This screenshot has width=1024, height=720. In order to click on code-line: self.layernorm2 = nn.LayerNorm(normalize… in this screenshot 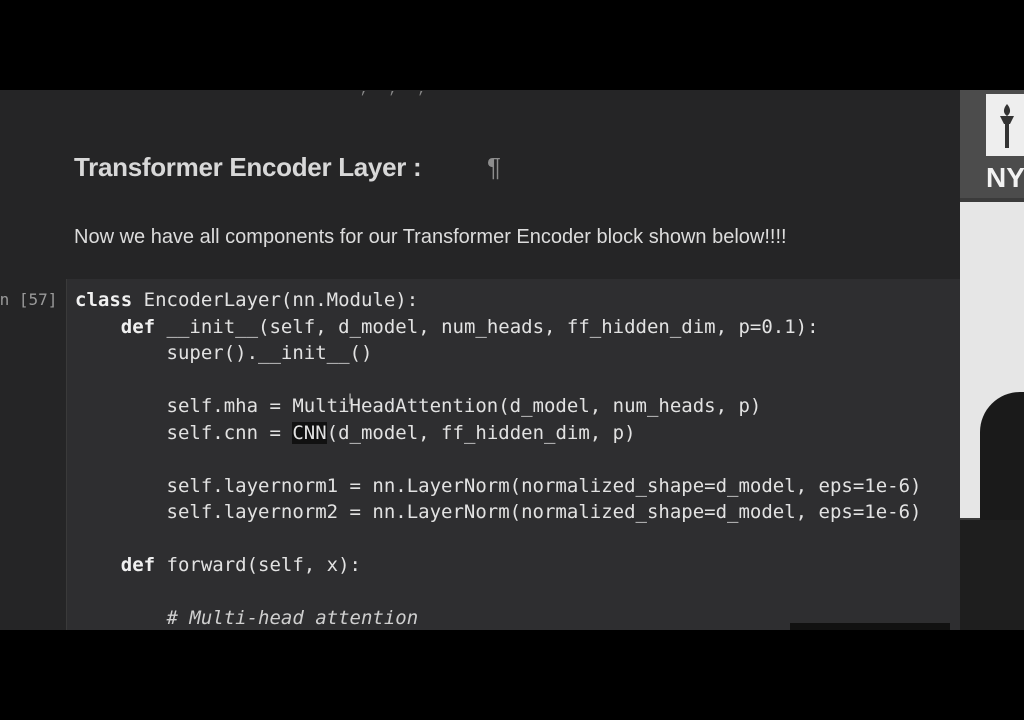, I will do `click(498, 512)`.